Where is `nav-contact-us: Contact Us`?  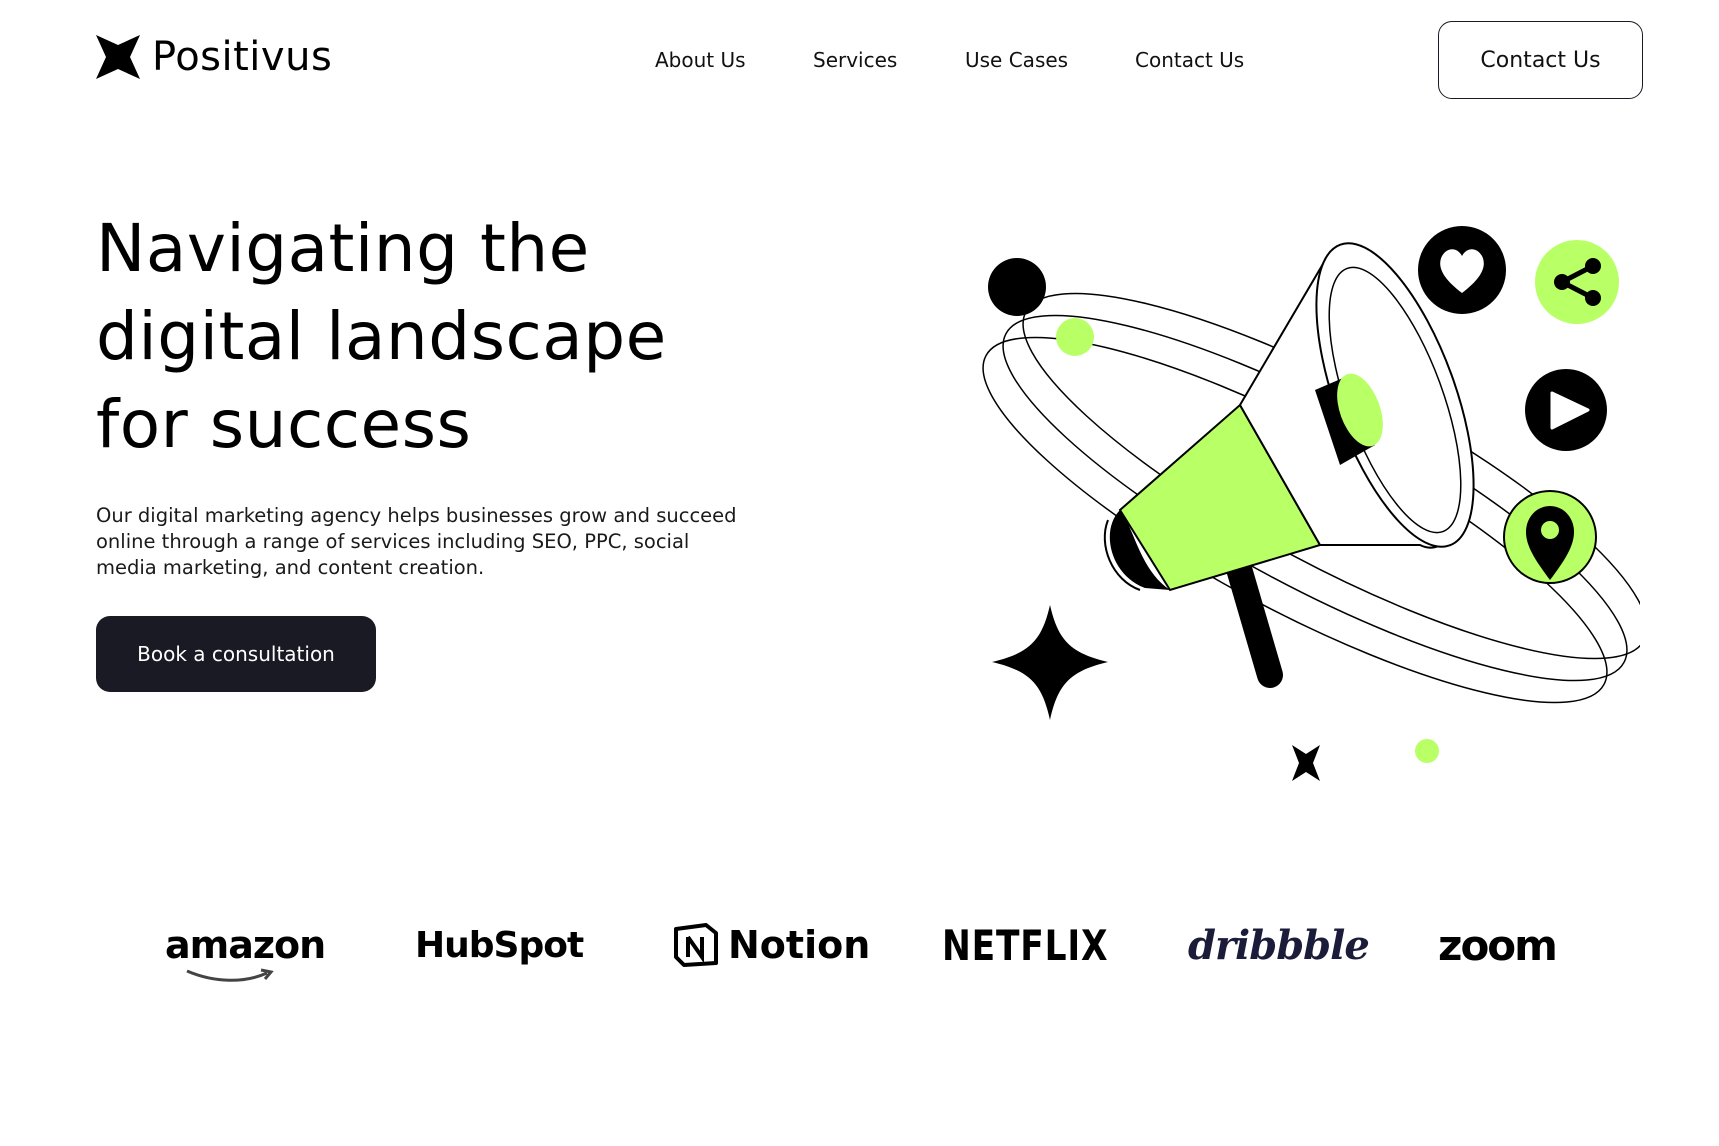
nav-contact-us: Contact Us is located at coordinates (1189, 60).